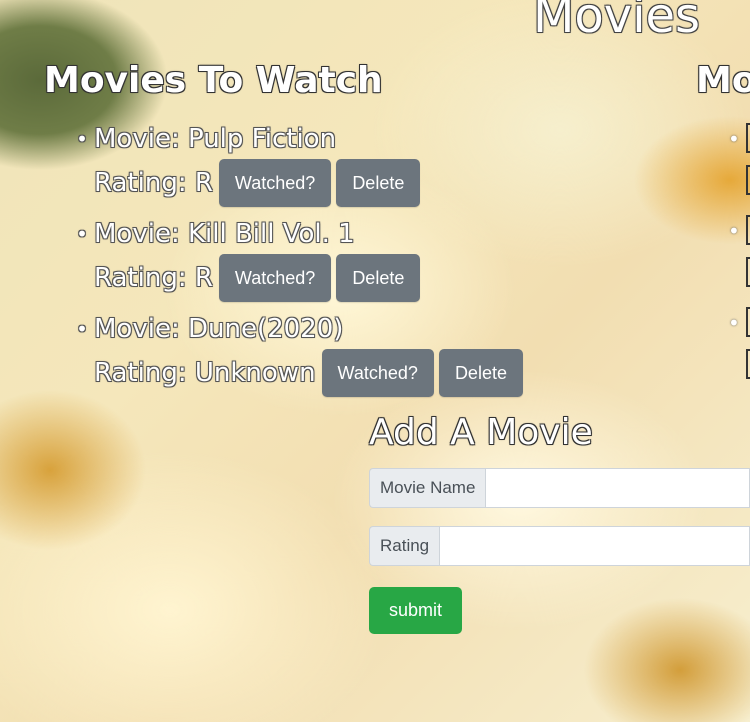 Image resolution: width=750 pixels, height=722 pixels. What do you see at coordinates (224, 234) in the screenshot?
I see `movie-title: Movie: Kill Bill Vol. 1` at bounding box center [224, 234].